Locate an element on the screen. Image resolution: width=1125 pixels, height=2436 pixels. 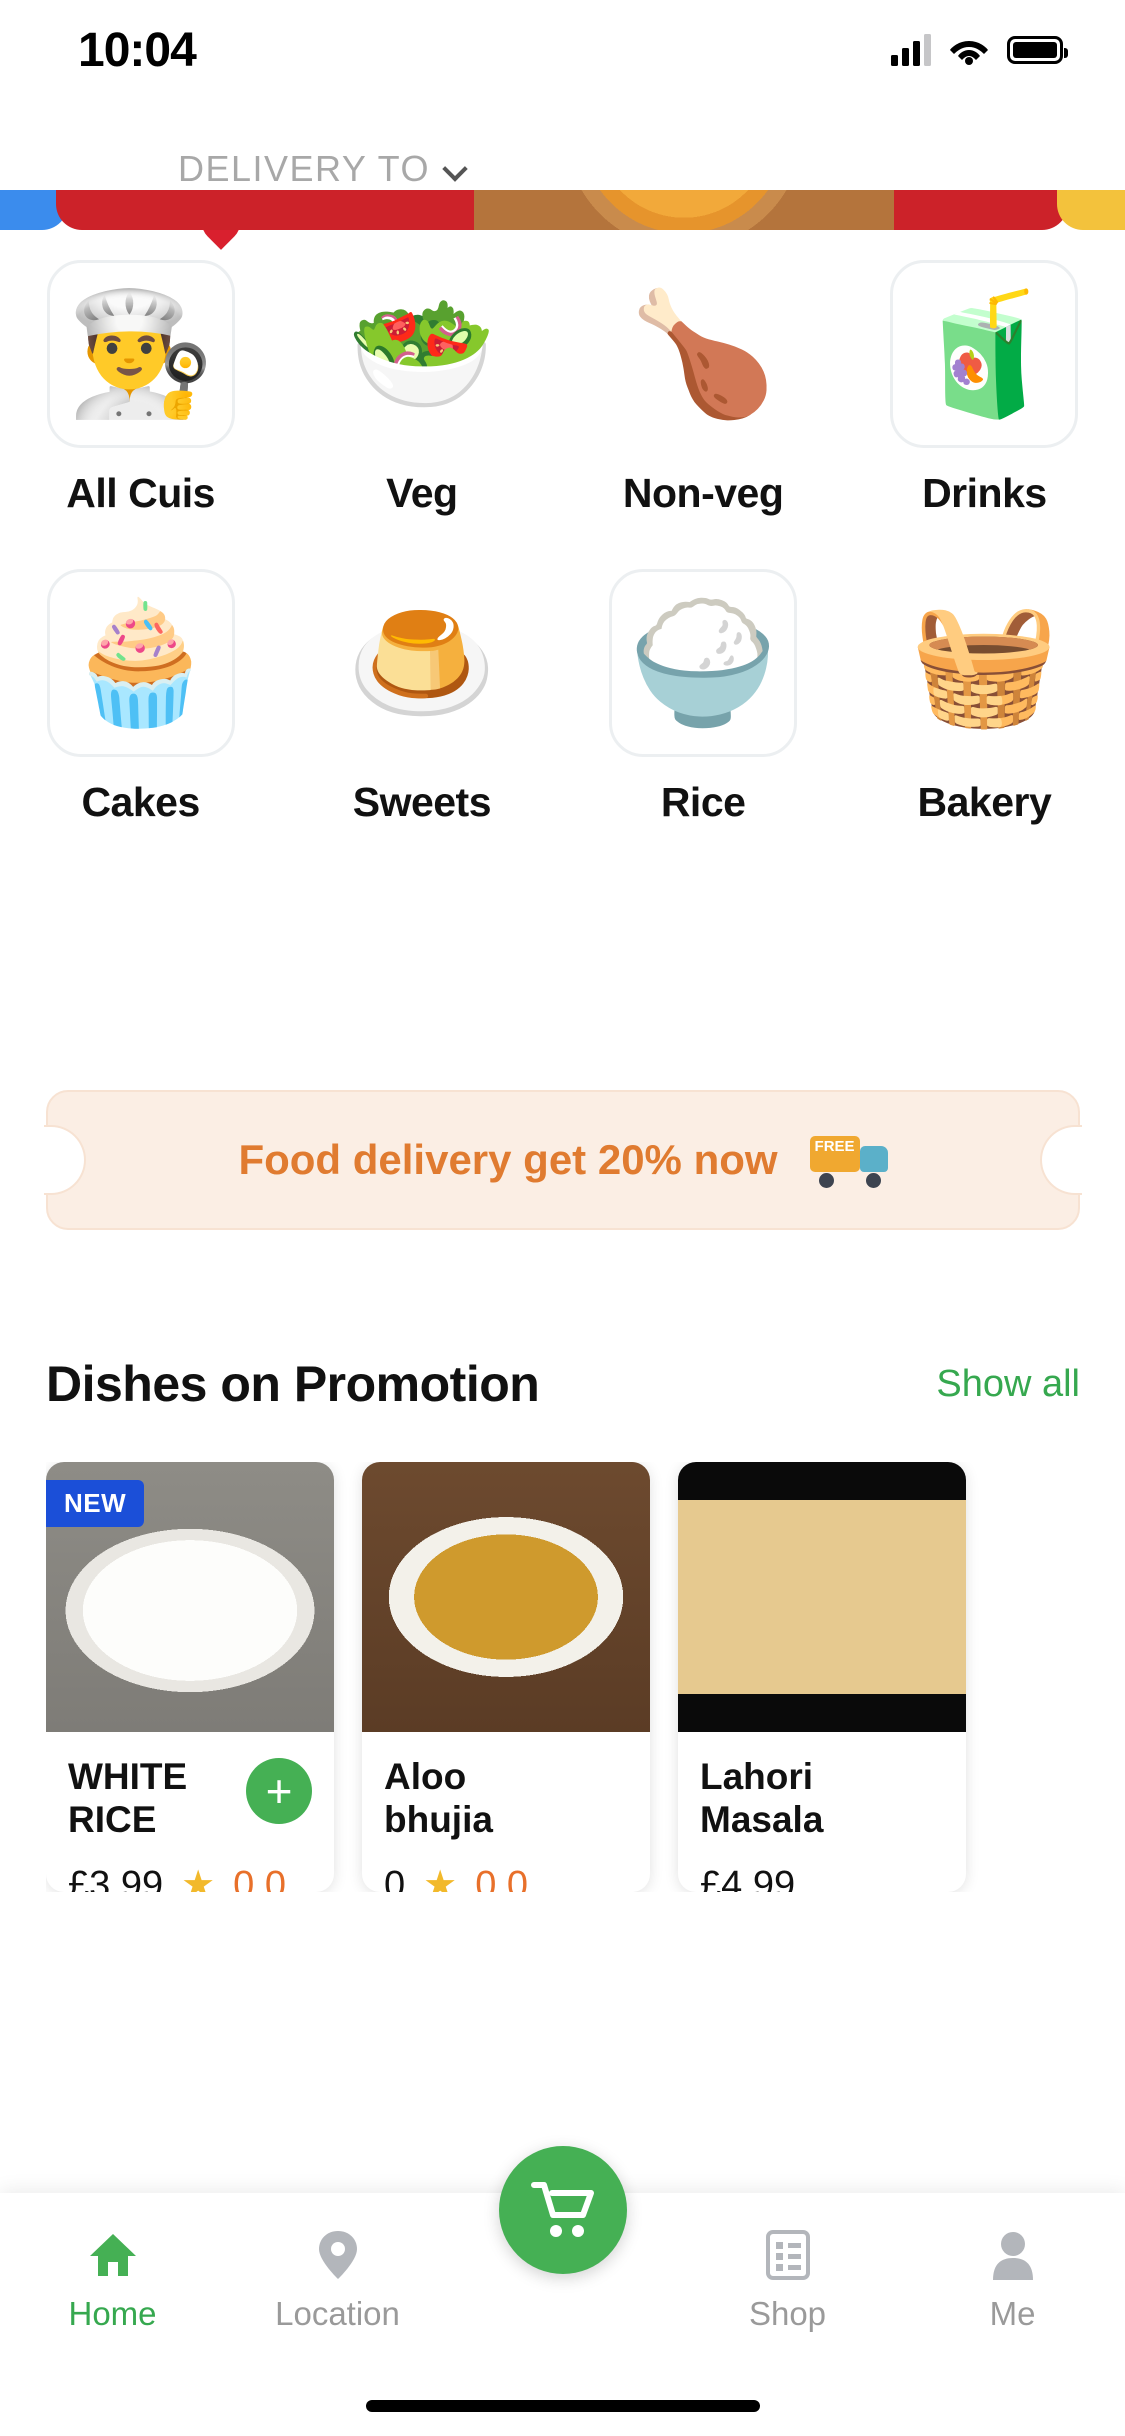
plus-icon: + is located at coordinates (279, 1791).